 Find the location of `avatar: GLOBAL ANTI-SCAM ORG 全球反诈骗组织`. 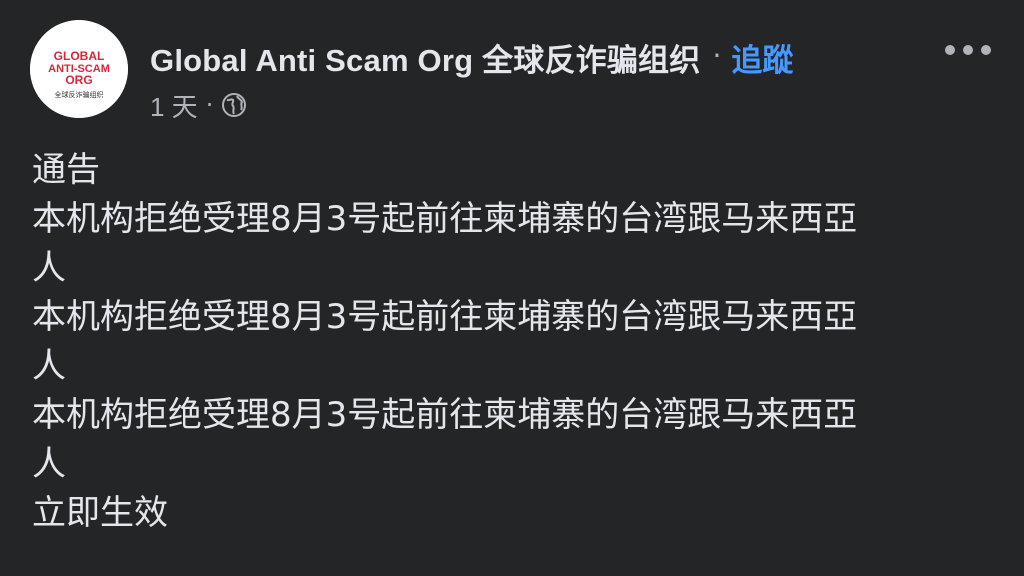

avatar: GLOBAL ANTI-SCAM ORG 全球反诈骗组织 is located at coordinates (79, 69).